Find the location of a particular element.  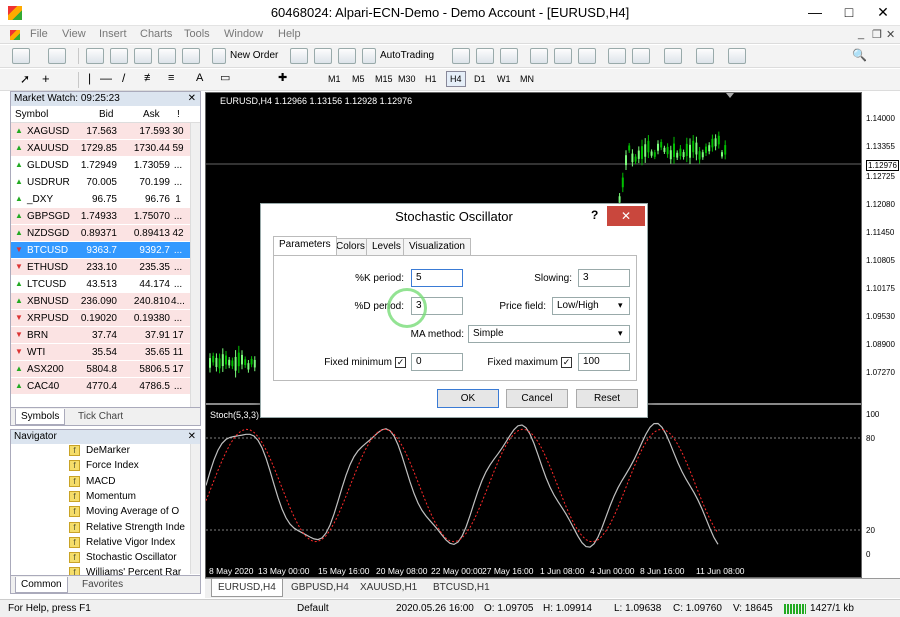

market-watch-row: ▼ WTI 35.54 35.65 11 is located at coordinates (105, 352).